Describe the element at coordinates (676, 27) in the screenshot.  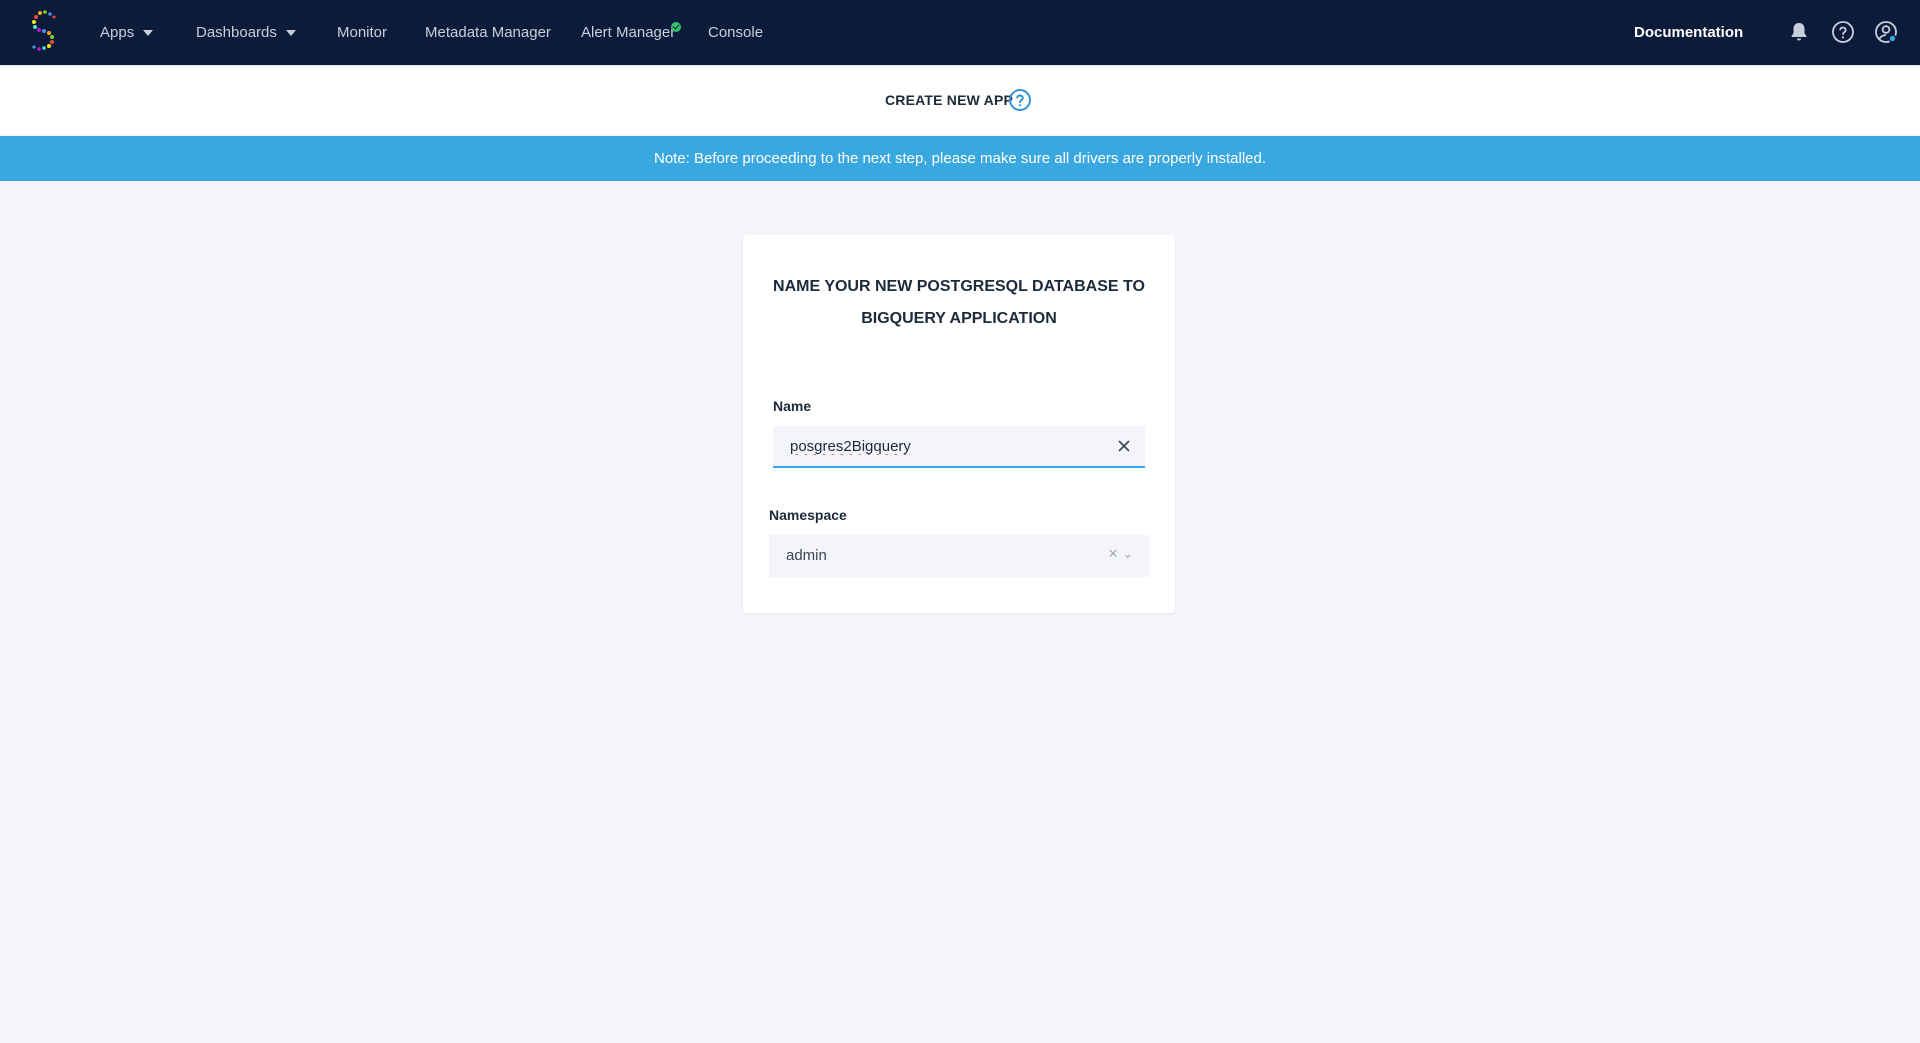
I see `status-check-icon` at that location.